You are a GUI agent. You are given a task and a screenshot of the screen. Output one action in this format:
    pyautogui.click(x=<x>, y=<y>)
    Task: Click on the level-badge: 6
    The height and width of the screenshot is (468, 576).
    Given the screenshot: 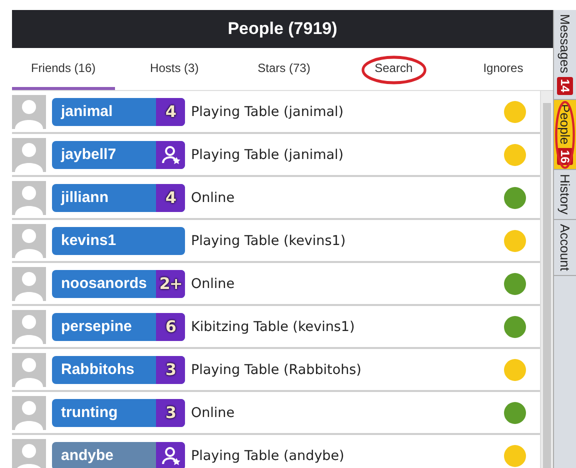 What is the action you would take?
    pyautogui.click(x=170, y=326)
    